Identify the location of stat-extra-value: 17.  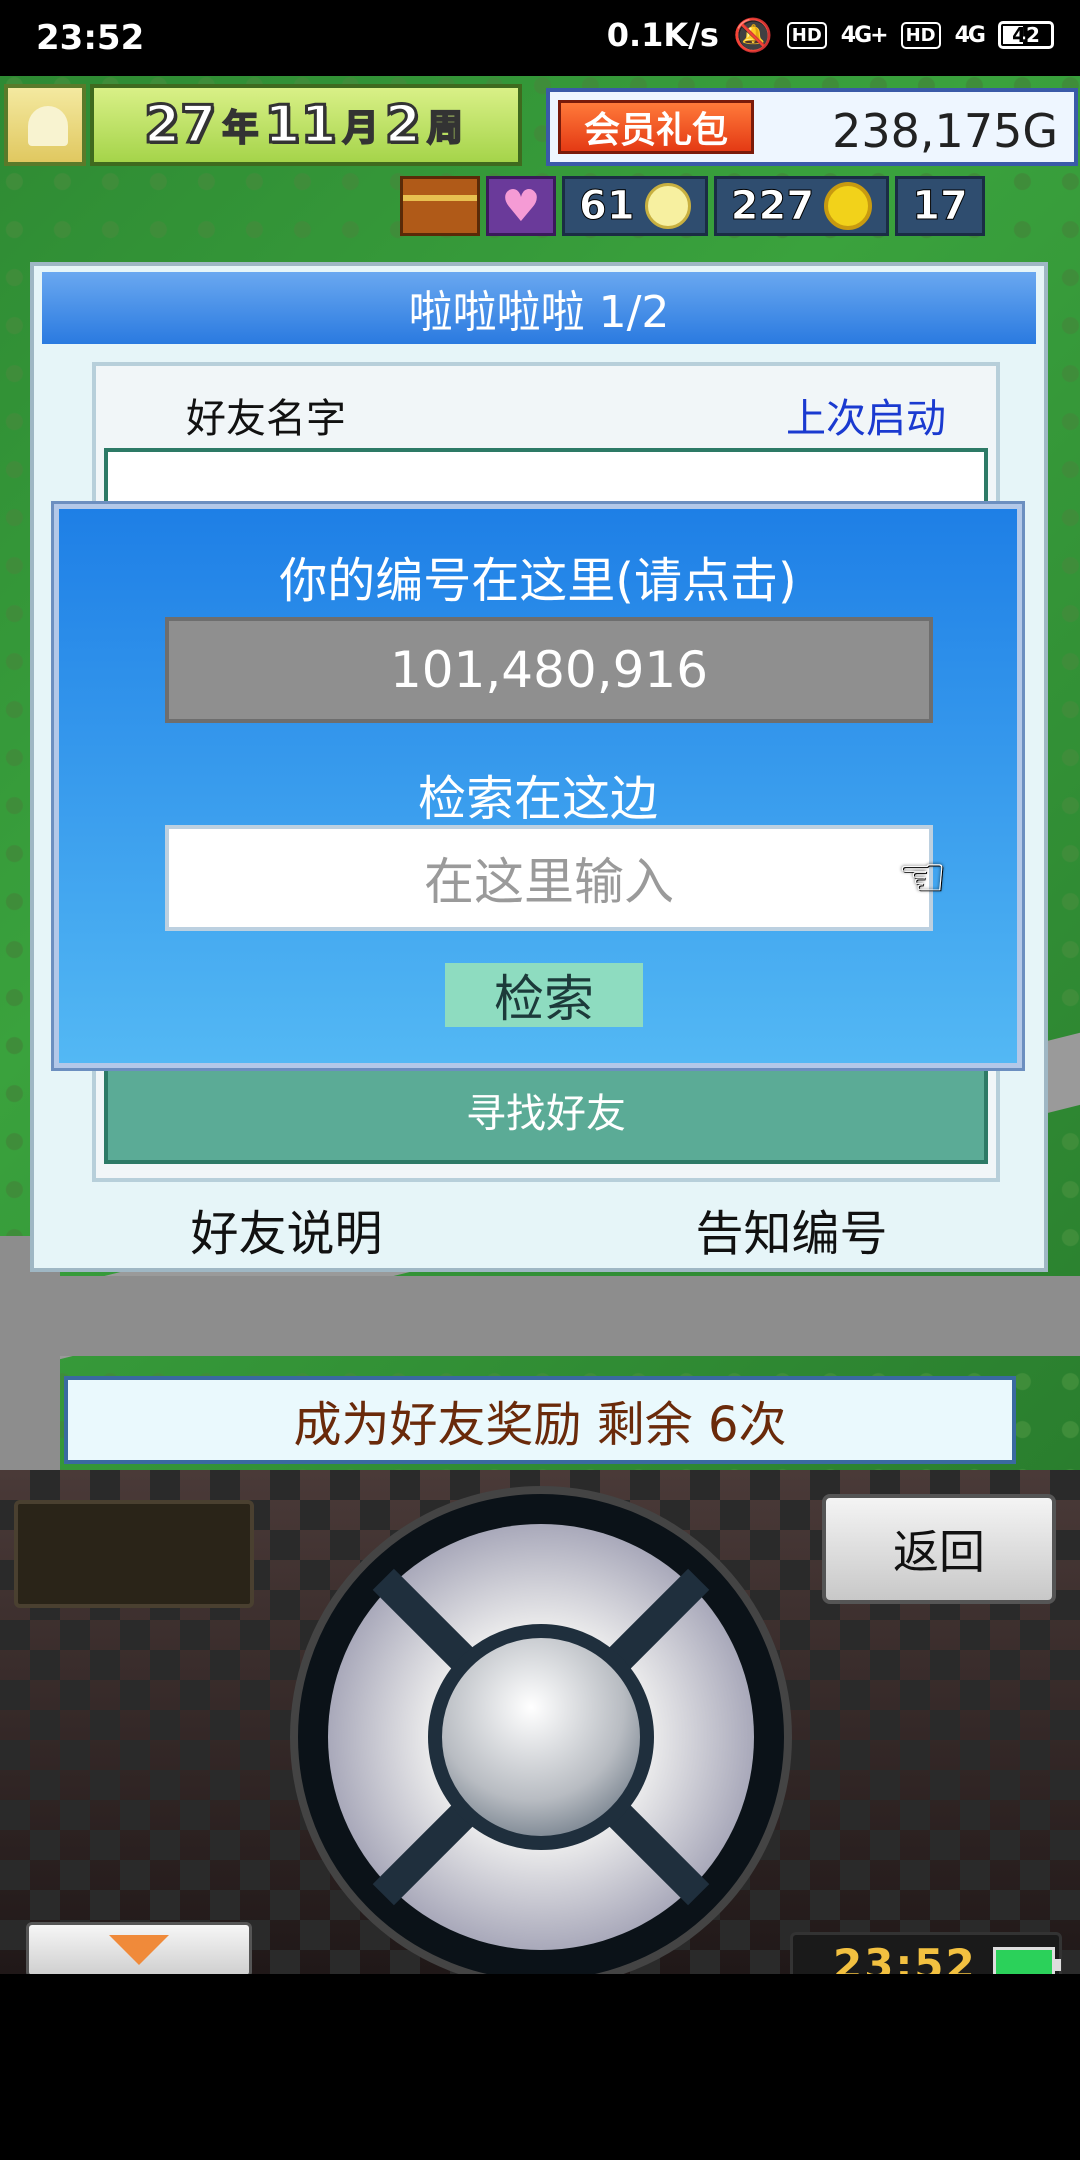
(940, 206).